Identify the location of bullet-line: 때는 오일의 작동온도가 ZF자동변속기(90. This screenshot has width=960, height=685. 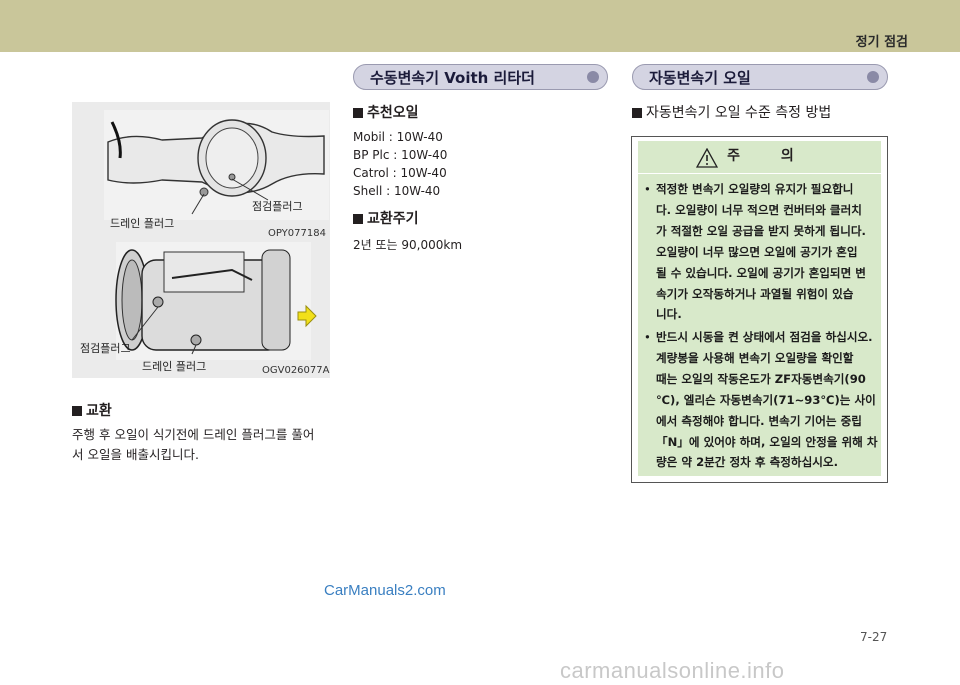
(761, 378).